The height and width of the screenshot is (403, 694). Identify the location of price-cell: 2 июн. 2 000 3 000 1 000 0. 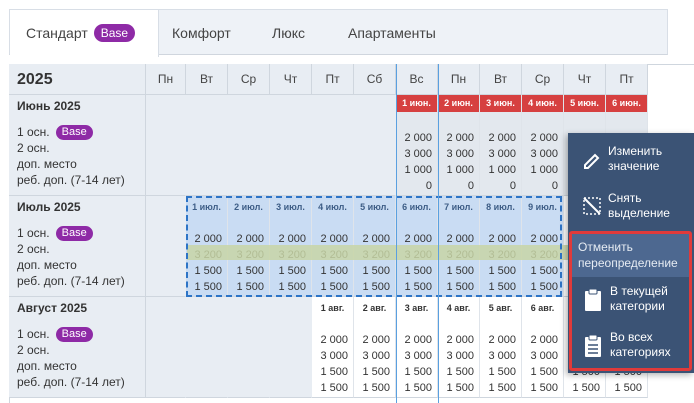
(459, 145).